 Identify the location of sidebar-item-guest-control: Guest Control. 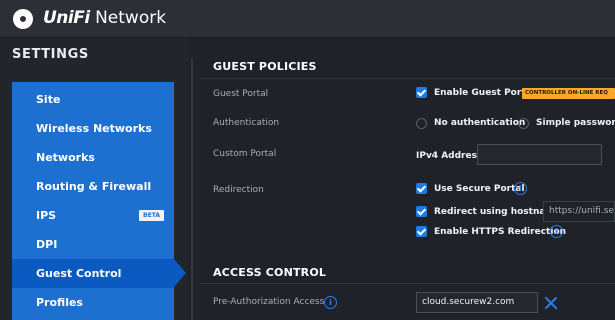
(99, 273).